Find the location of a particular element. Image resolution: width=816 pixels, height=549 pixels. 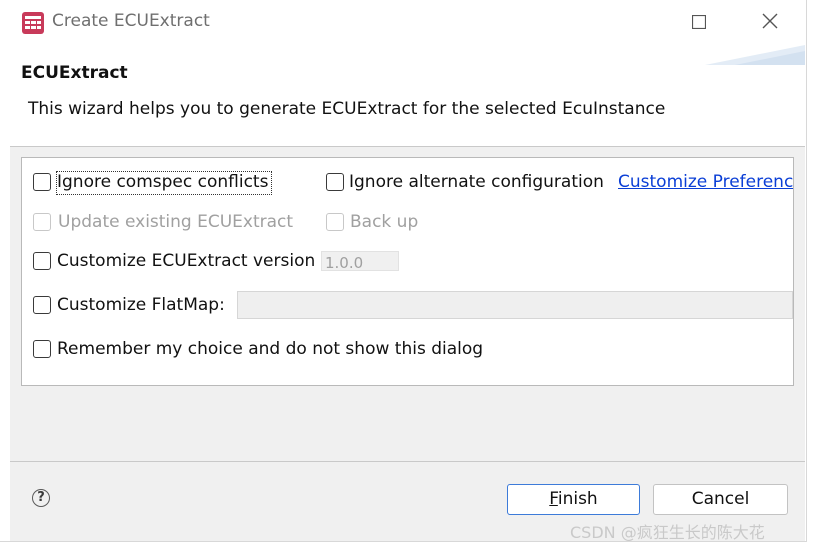

flatmap-input is located at coordinates (515, 305).